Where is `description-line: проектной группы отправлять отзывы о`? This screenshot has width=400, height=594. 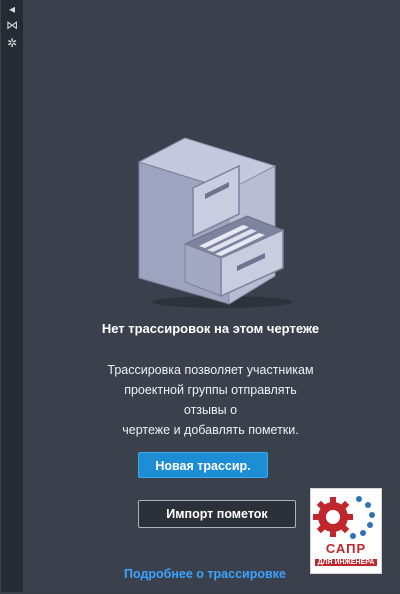 description-line: проектной группы отправлять отзывы о is located at coordinates (210, 400).